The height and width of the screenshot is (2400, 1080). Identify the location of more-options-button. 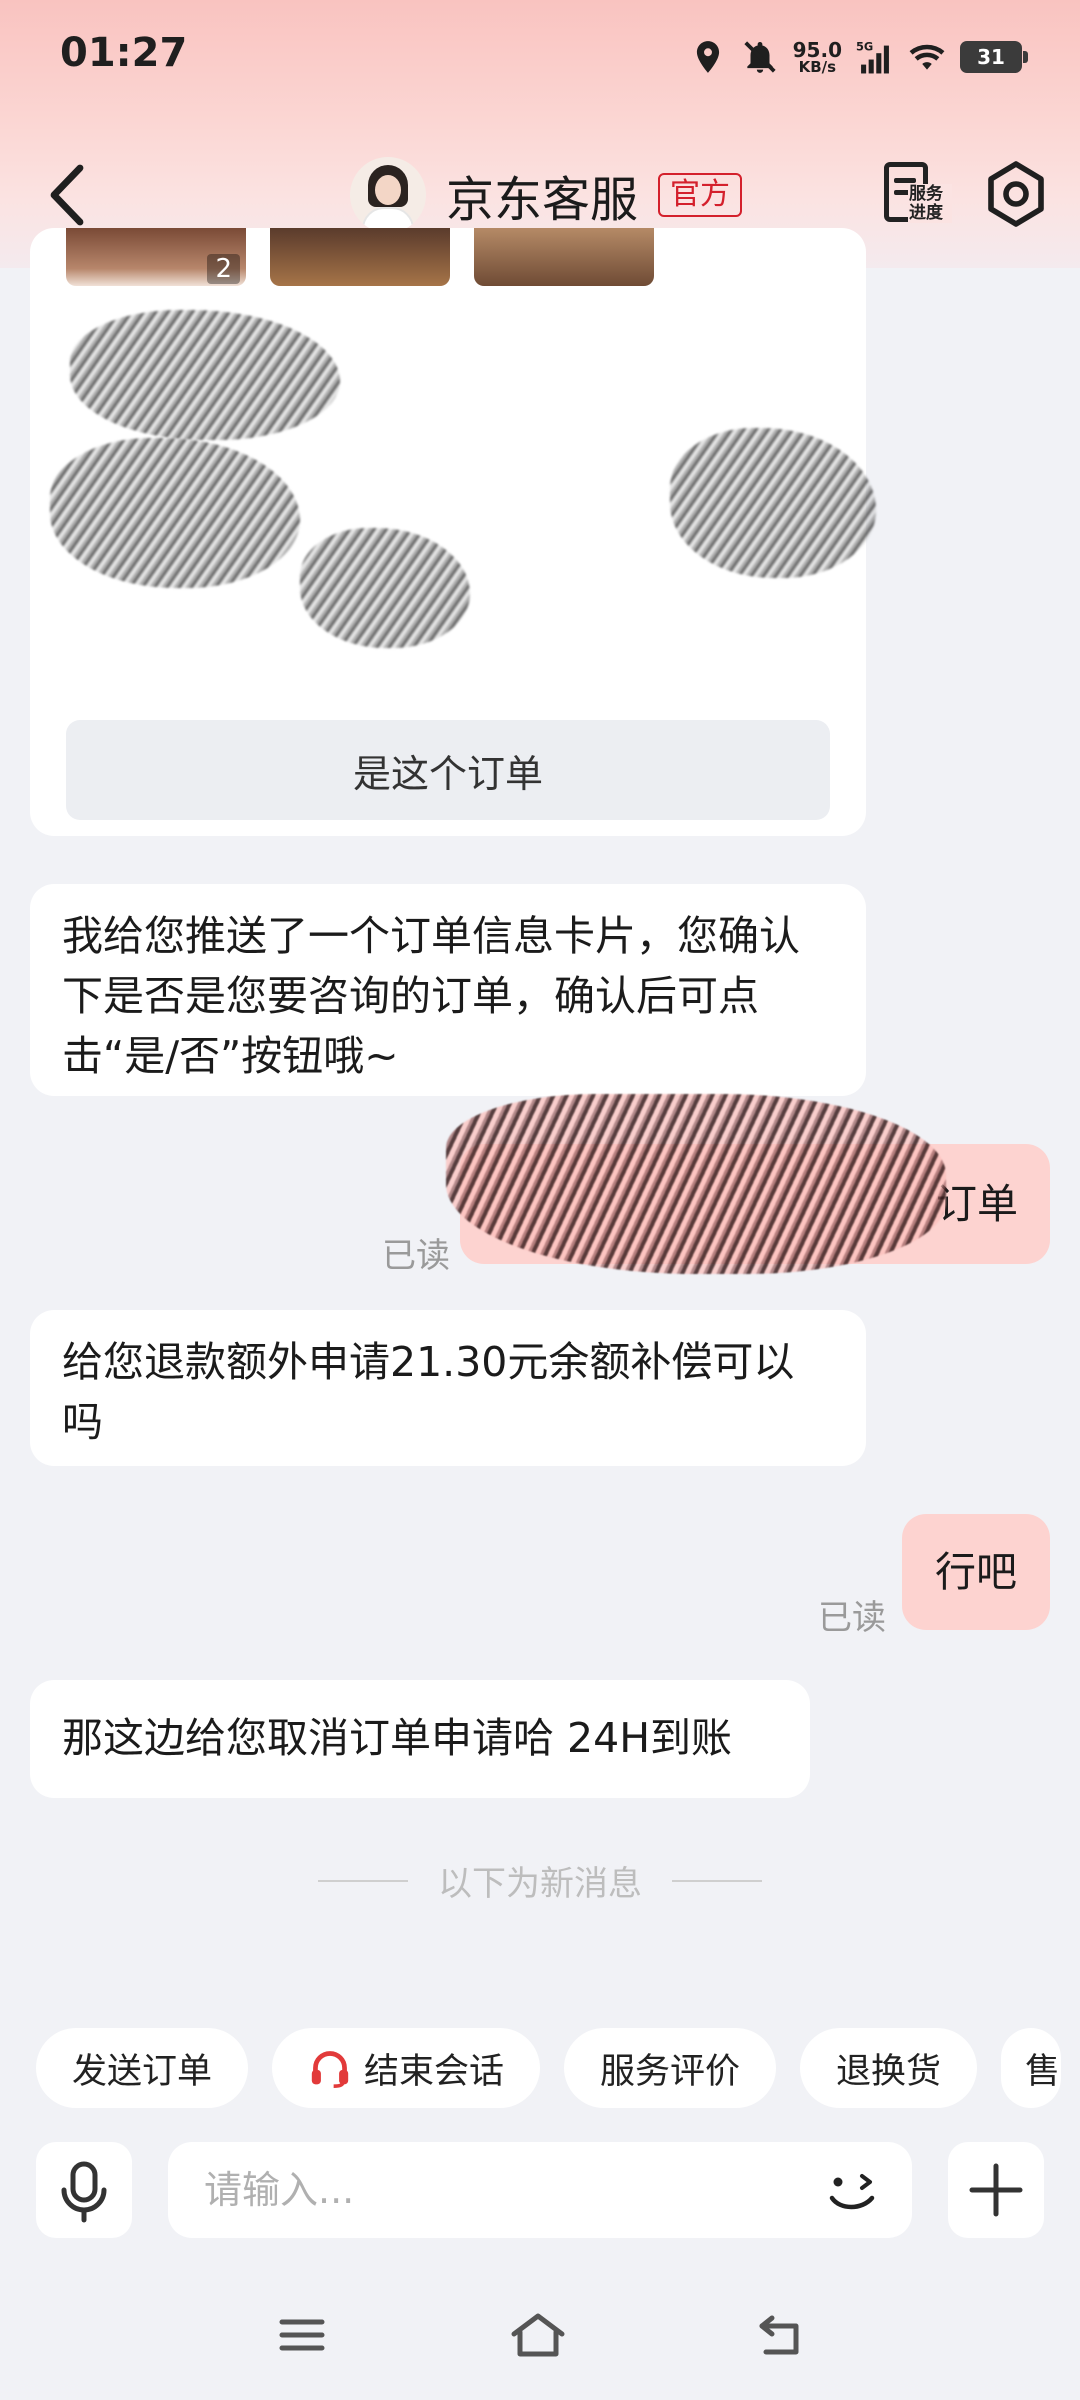
(996, 2190).